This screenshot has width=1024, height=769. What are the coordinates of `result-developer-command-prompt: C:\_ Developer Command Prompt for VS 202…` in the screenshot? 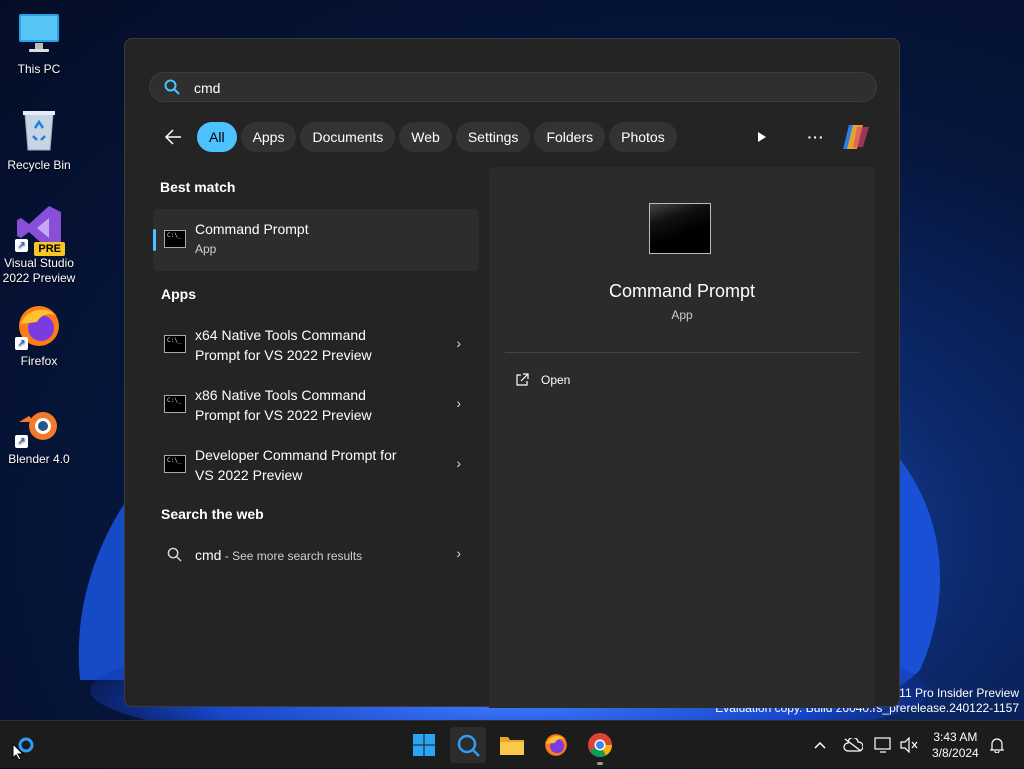 It's located at (316, 465).